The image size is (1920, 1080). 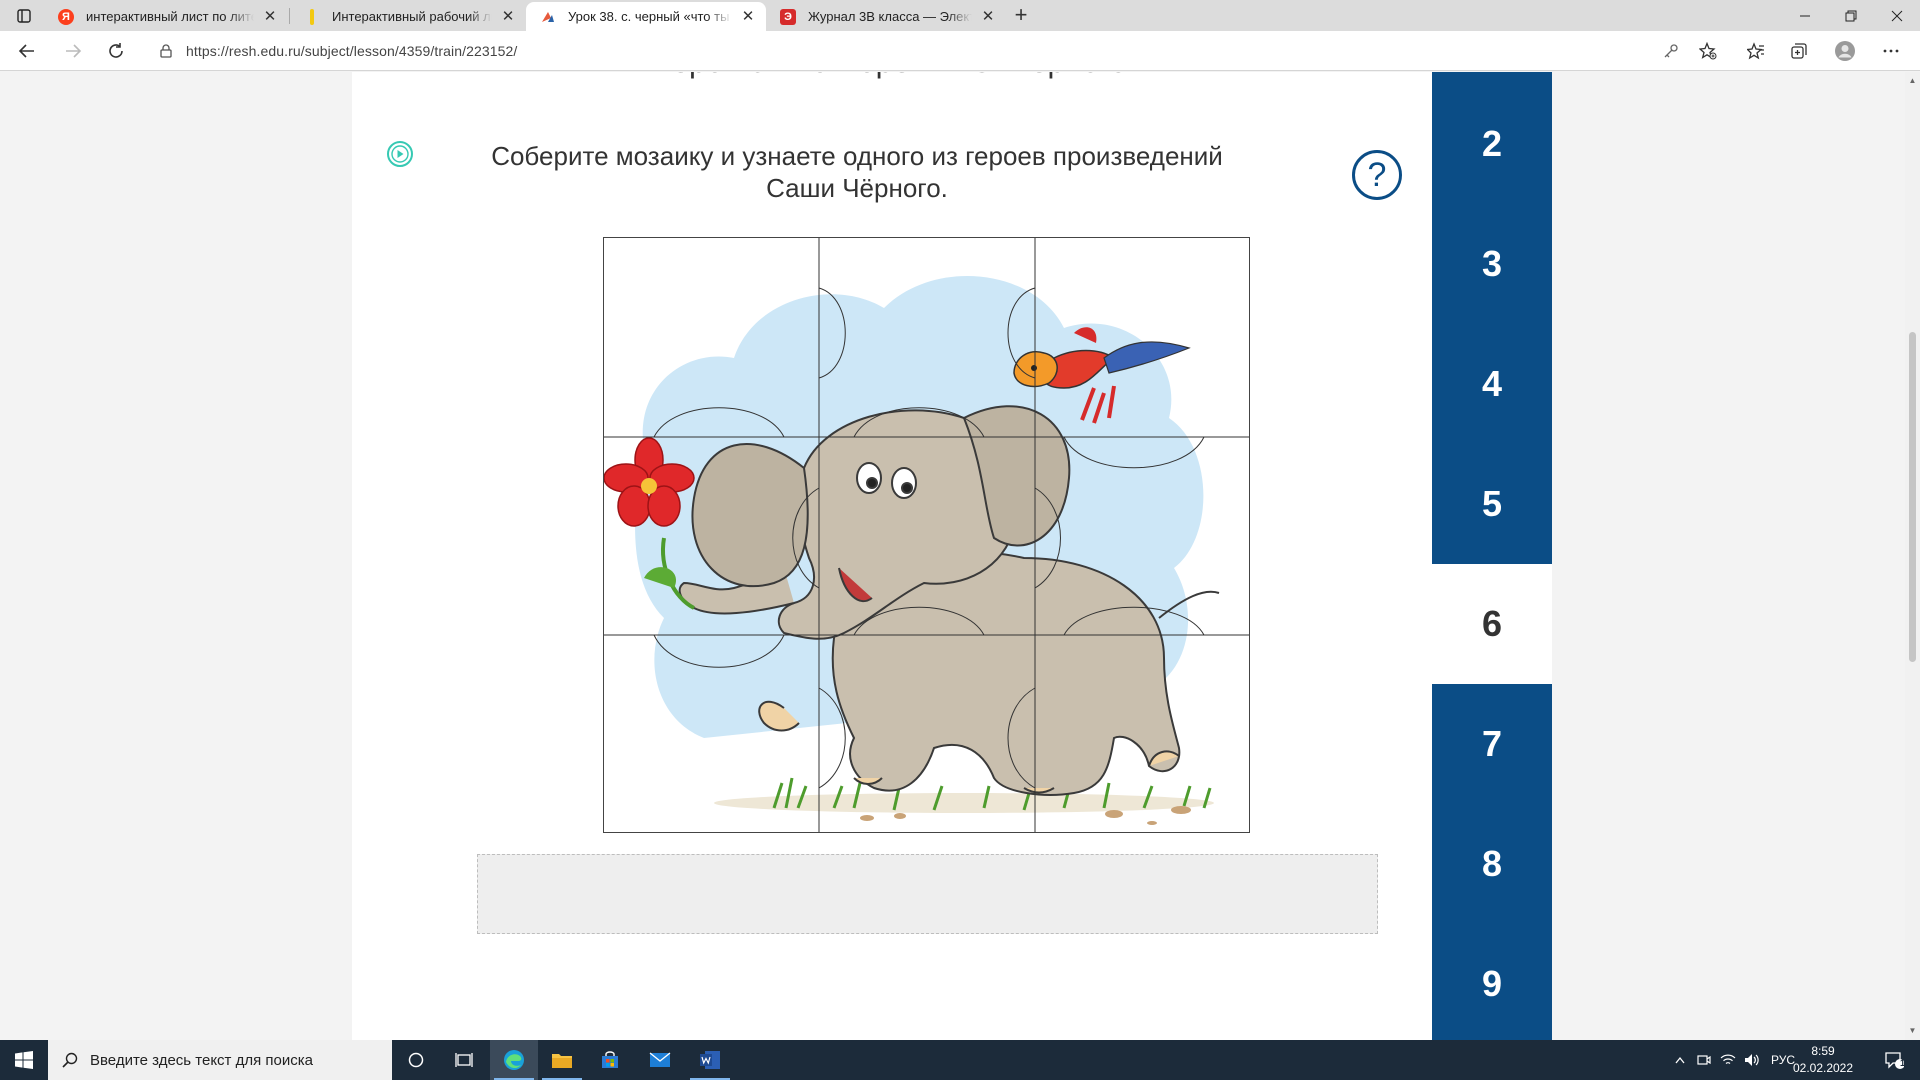 What do you see at coordinates (1897, 15) in the screenshot?
I see `close-window-button` at bounding box center [1897, 15].